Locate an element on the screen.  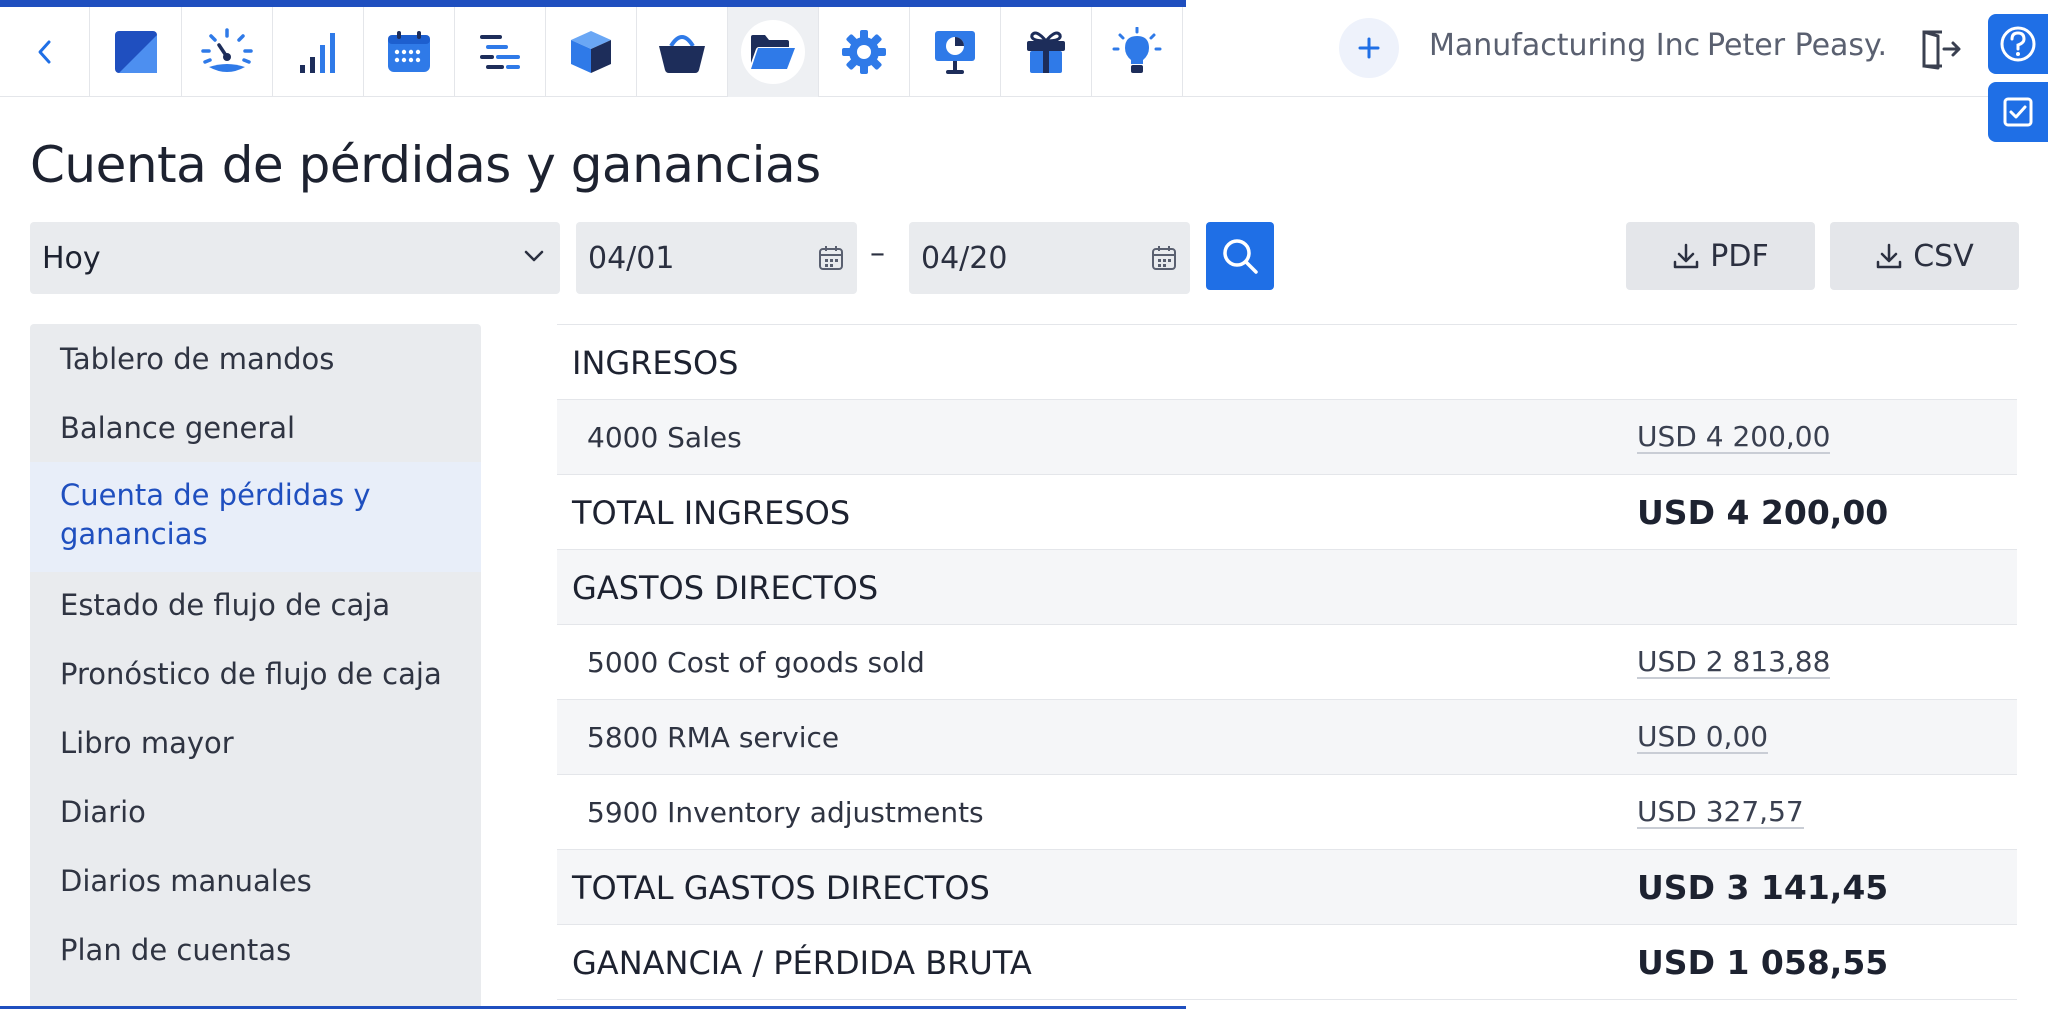
date-from-field: 04/01 is located at coordinates (716, 258).